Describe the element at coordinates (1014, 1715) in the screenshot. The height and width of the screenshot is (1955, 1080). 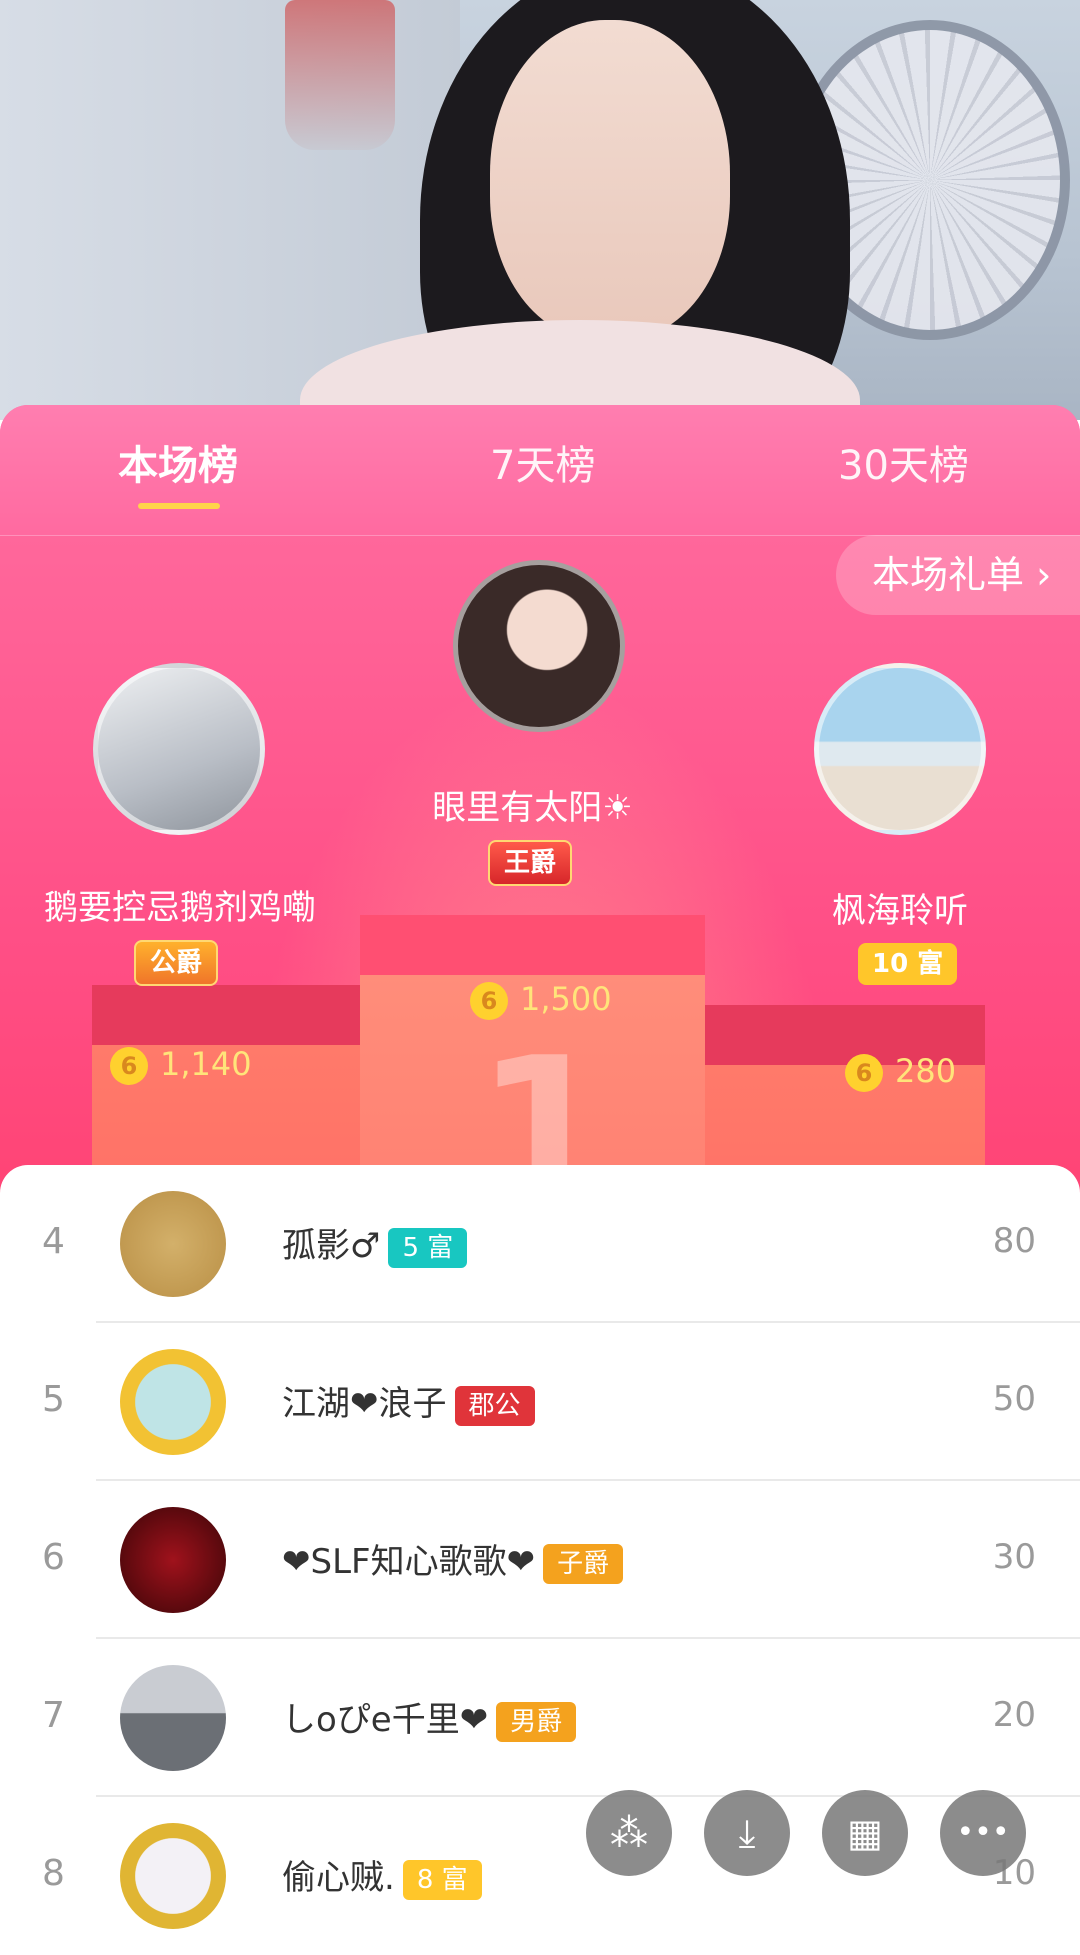
I see `score: 20` at that location.